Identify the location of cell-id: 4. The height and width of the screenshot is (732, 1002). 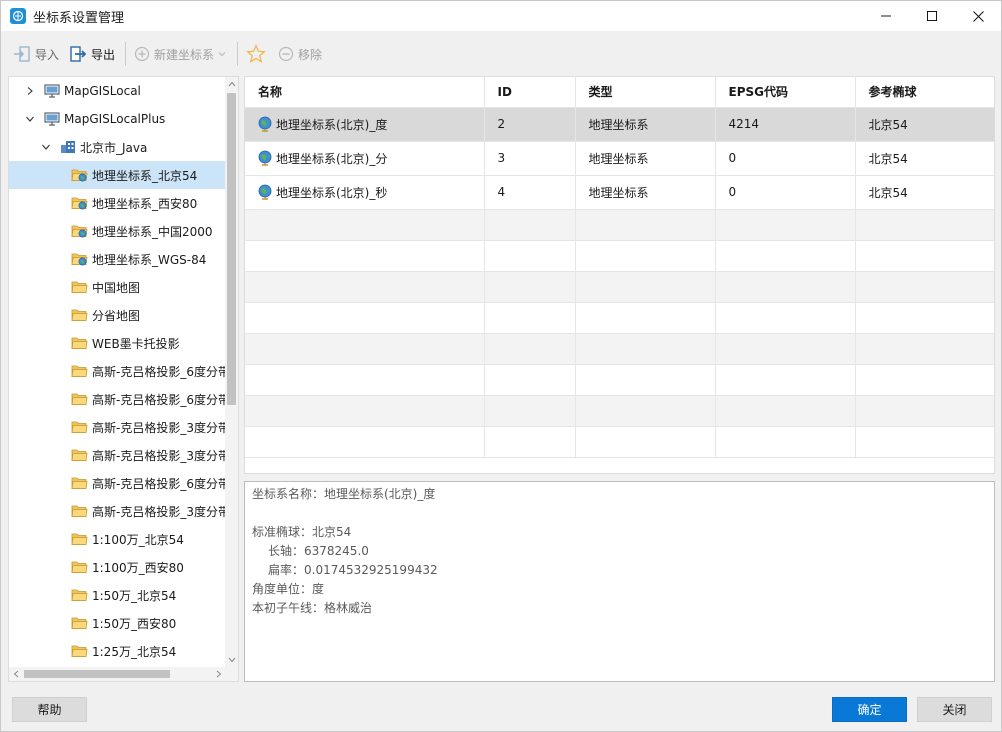
(530, 192).